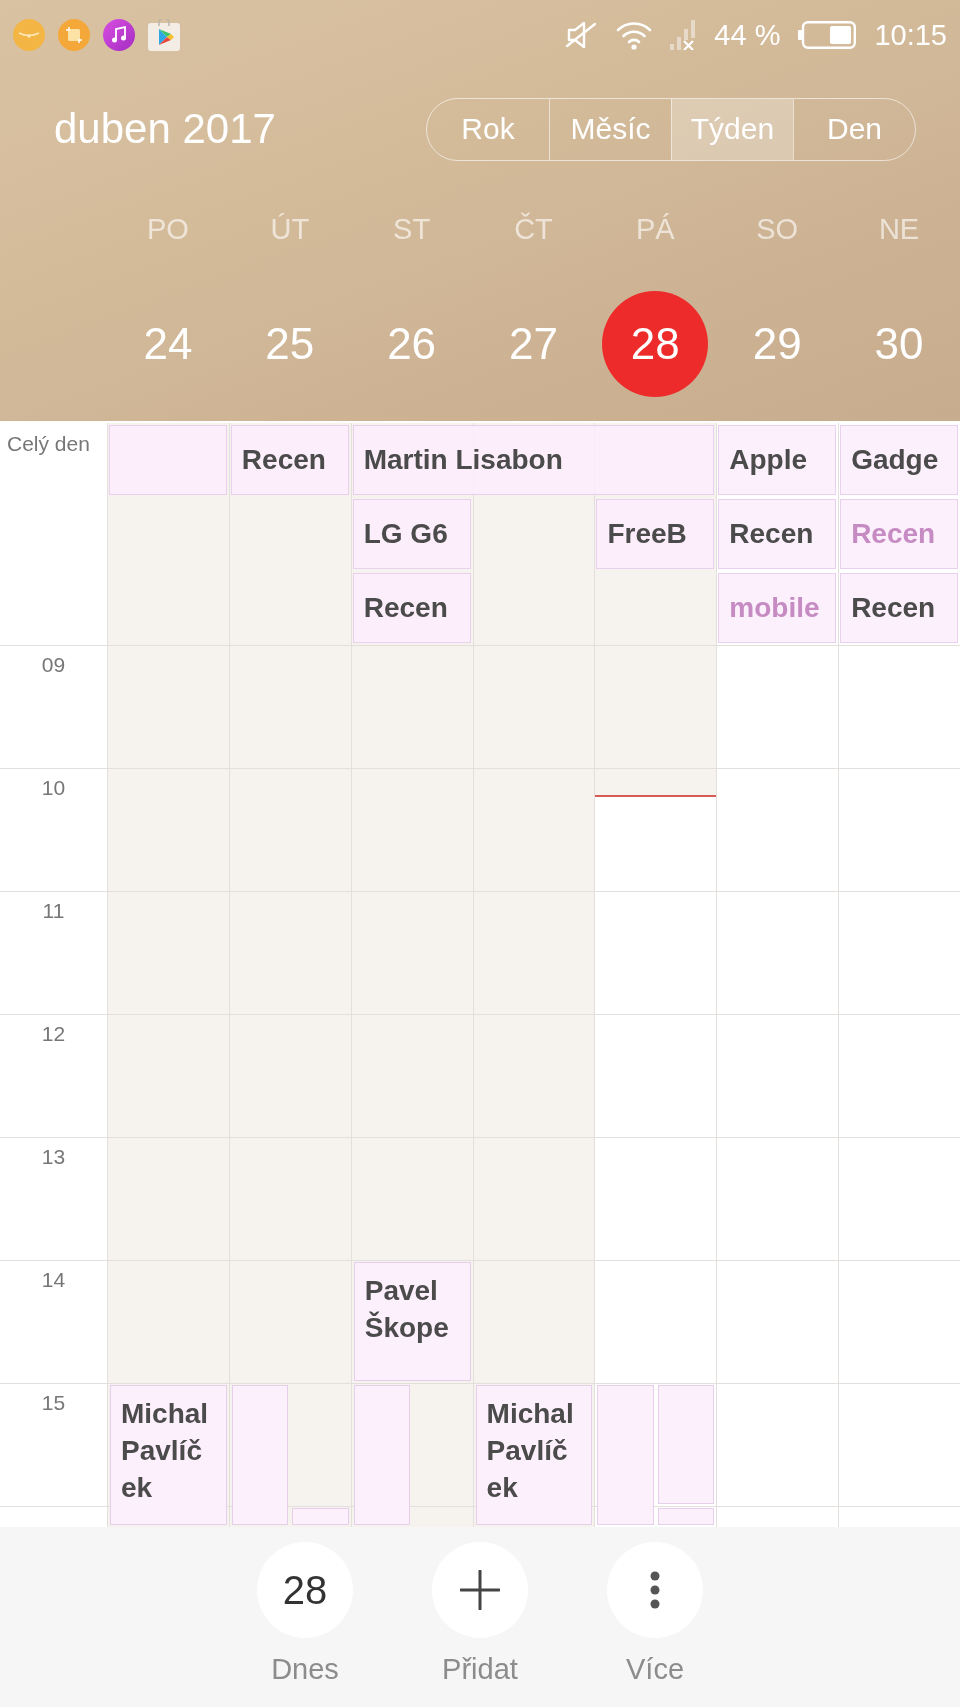 The width and height of the screenshot is (960, 1707). I want to click on weekday-label: NE, so click(899, 229).